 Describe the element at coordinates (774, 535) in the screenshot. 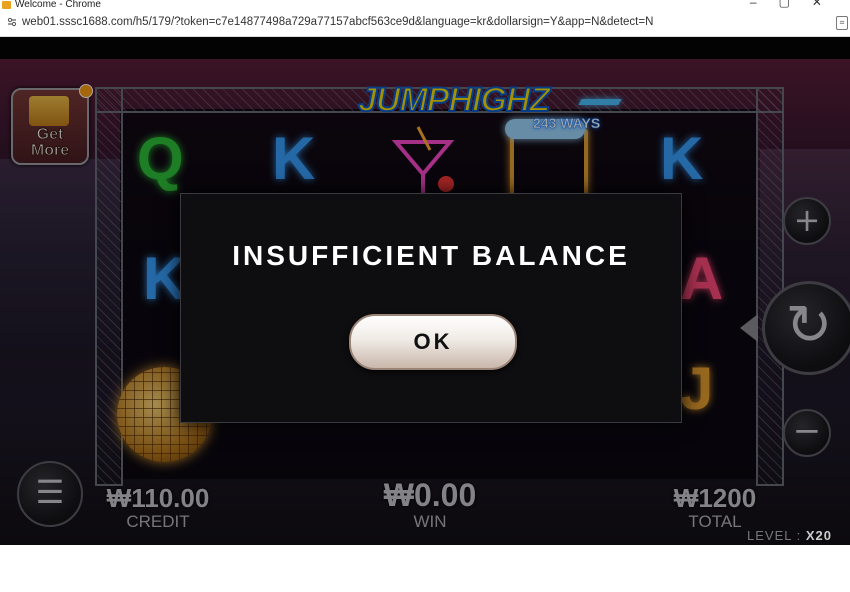

I see `level-label: LEVEL :` at that location.